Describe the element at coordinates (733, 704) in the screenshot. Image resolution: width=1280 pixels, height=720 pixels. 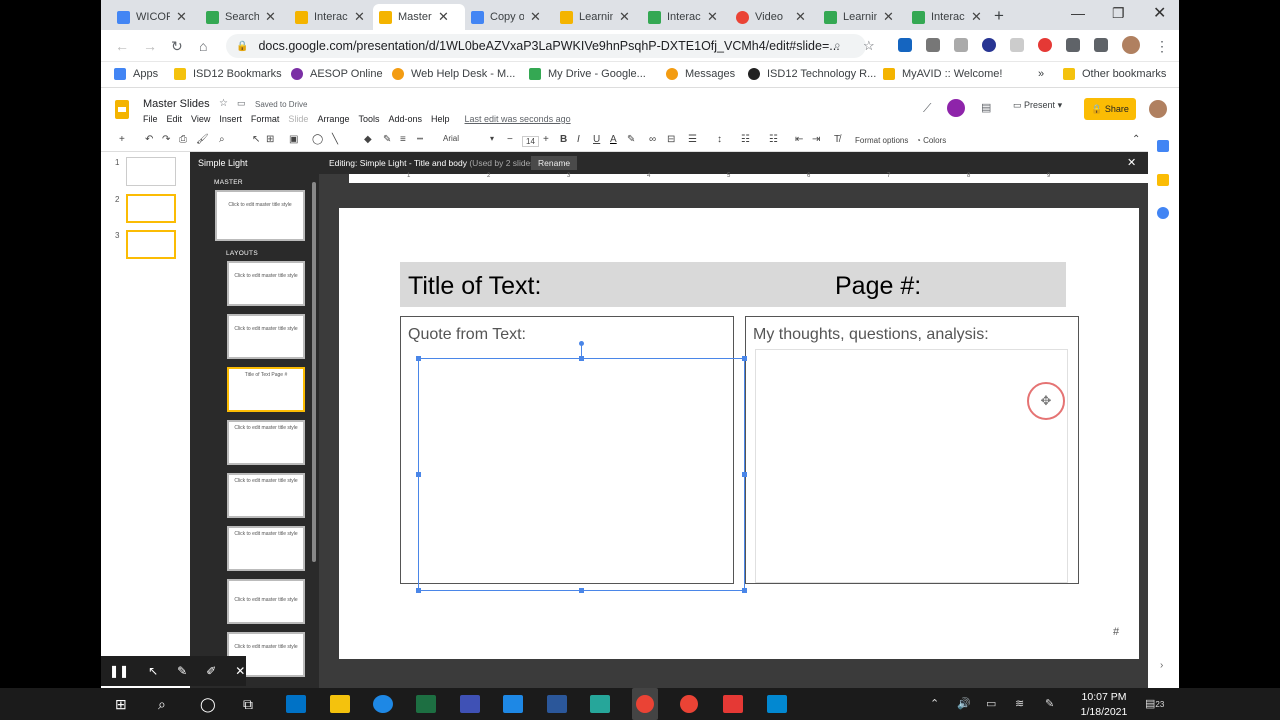
I see `app-icon` at that location.